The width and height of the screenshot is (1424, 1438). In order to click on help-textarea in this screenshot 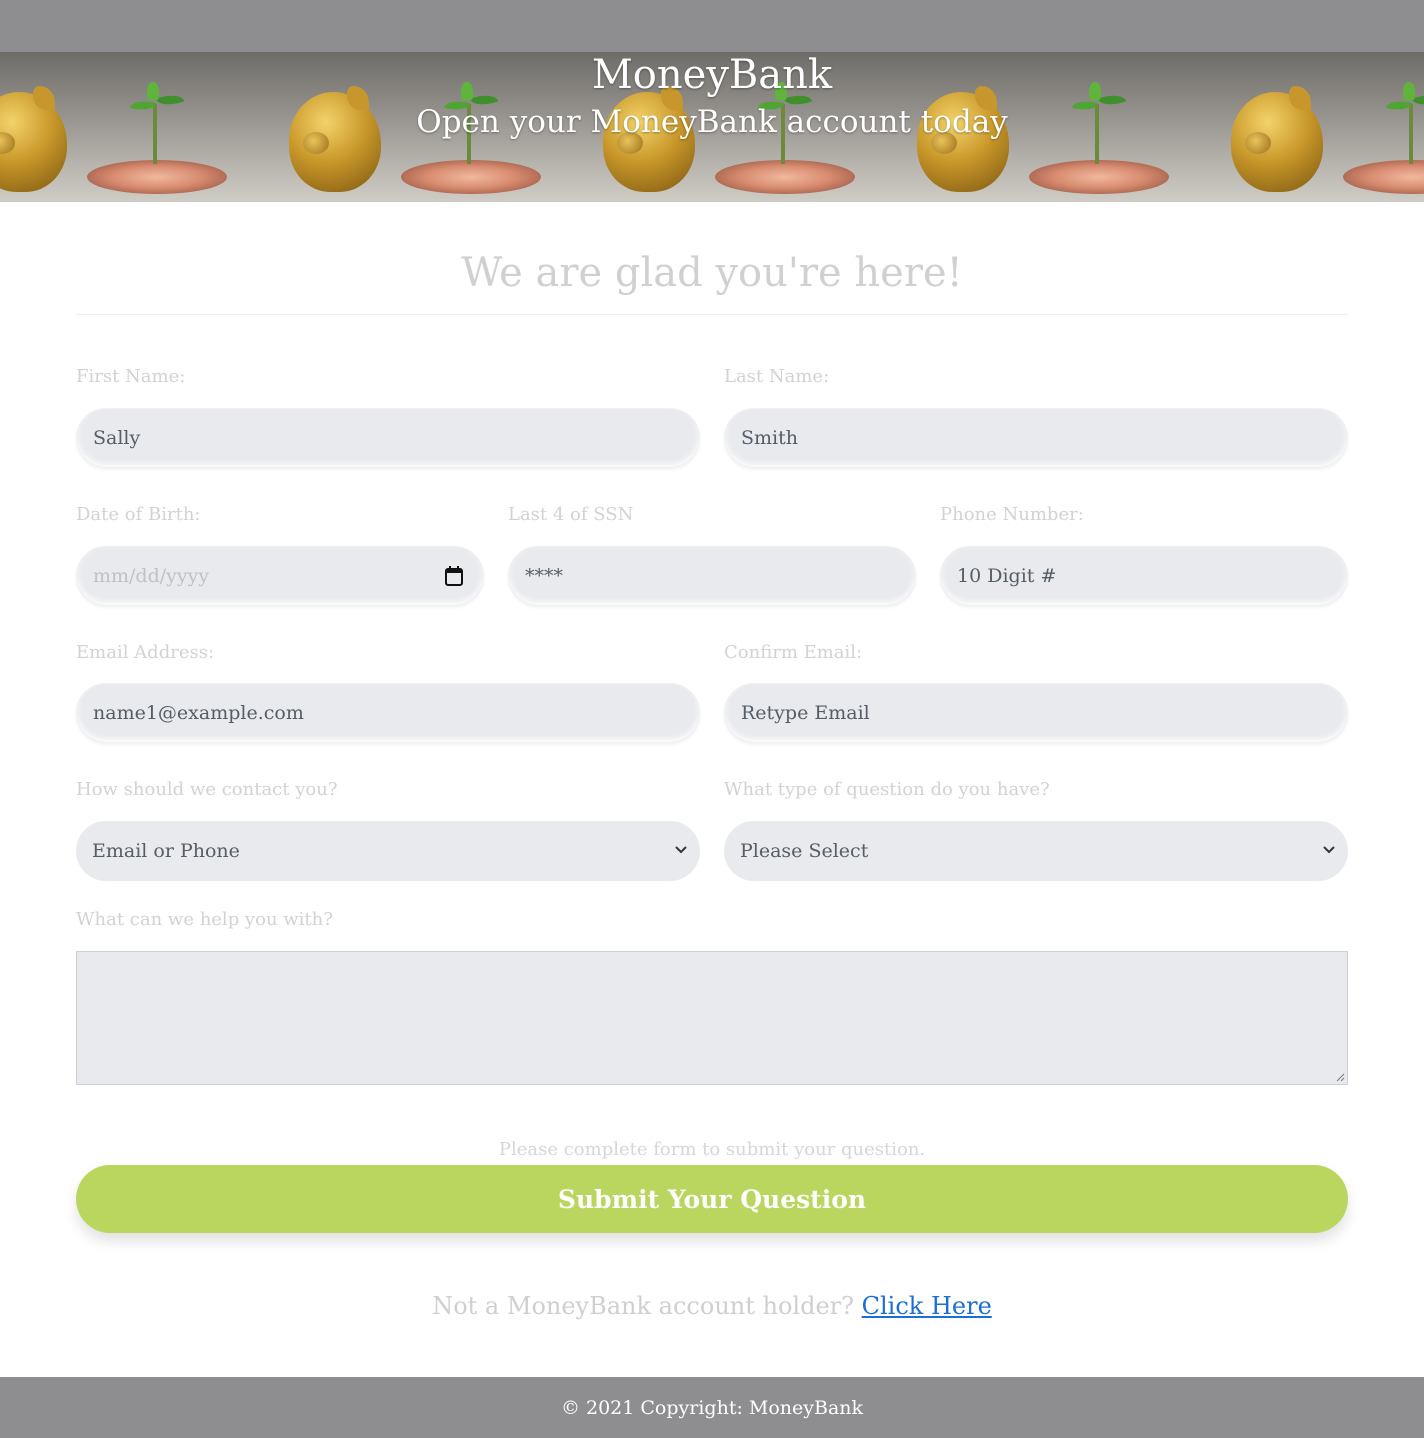, I will do `click(712, 1018)`.